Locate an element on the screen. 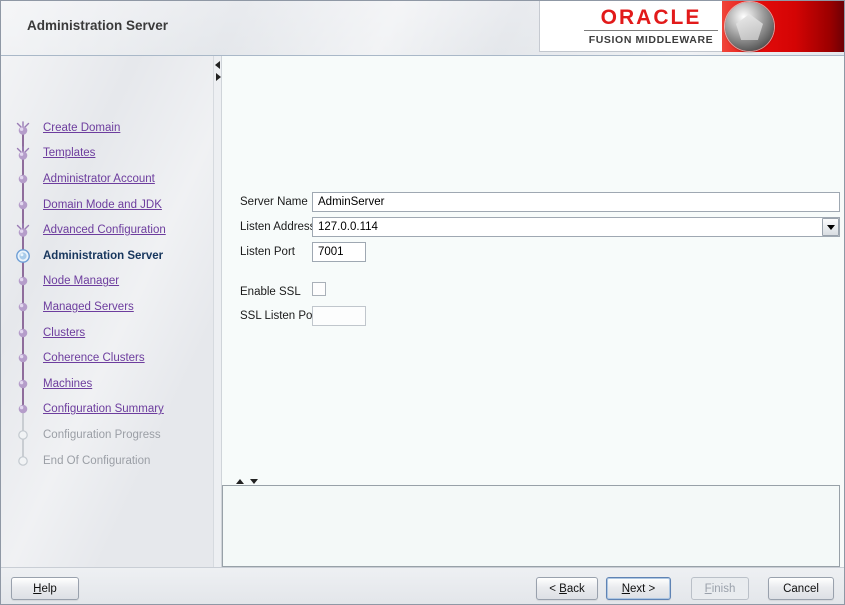 The image size is (845, 605). collapse-left-icon is located at coordinates (217, 65).